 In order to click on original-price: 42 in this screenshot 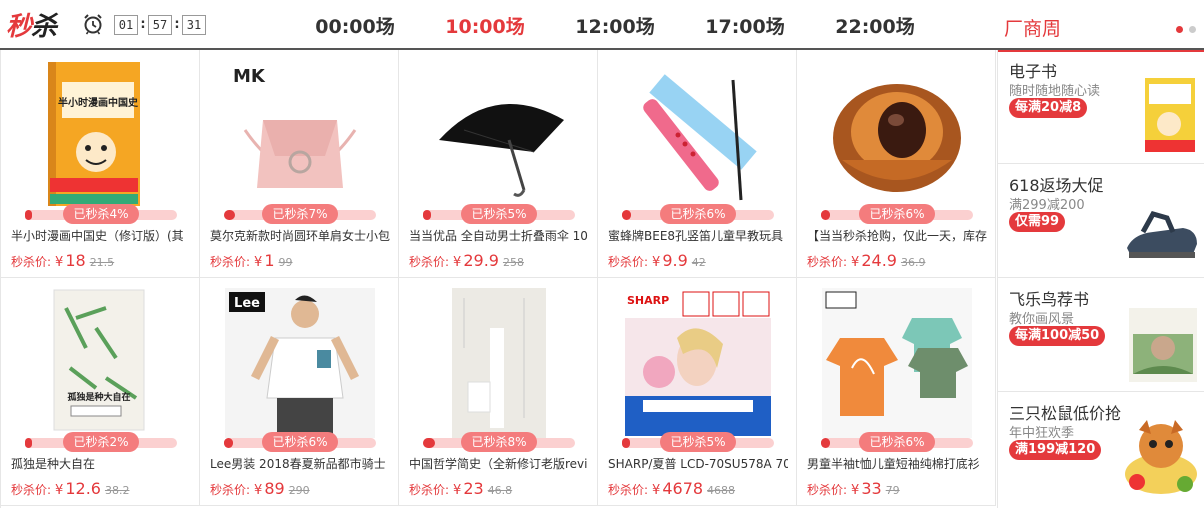, I will do `click(698, 262)`.